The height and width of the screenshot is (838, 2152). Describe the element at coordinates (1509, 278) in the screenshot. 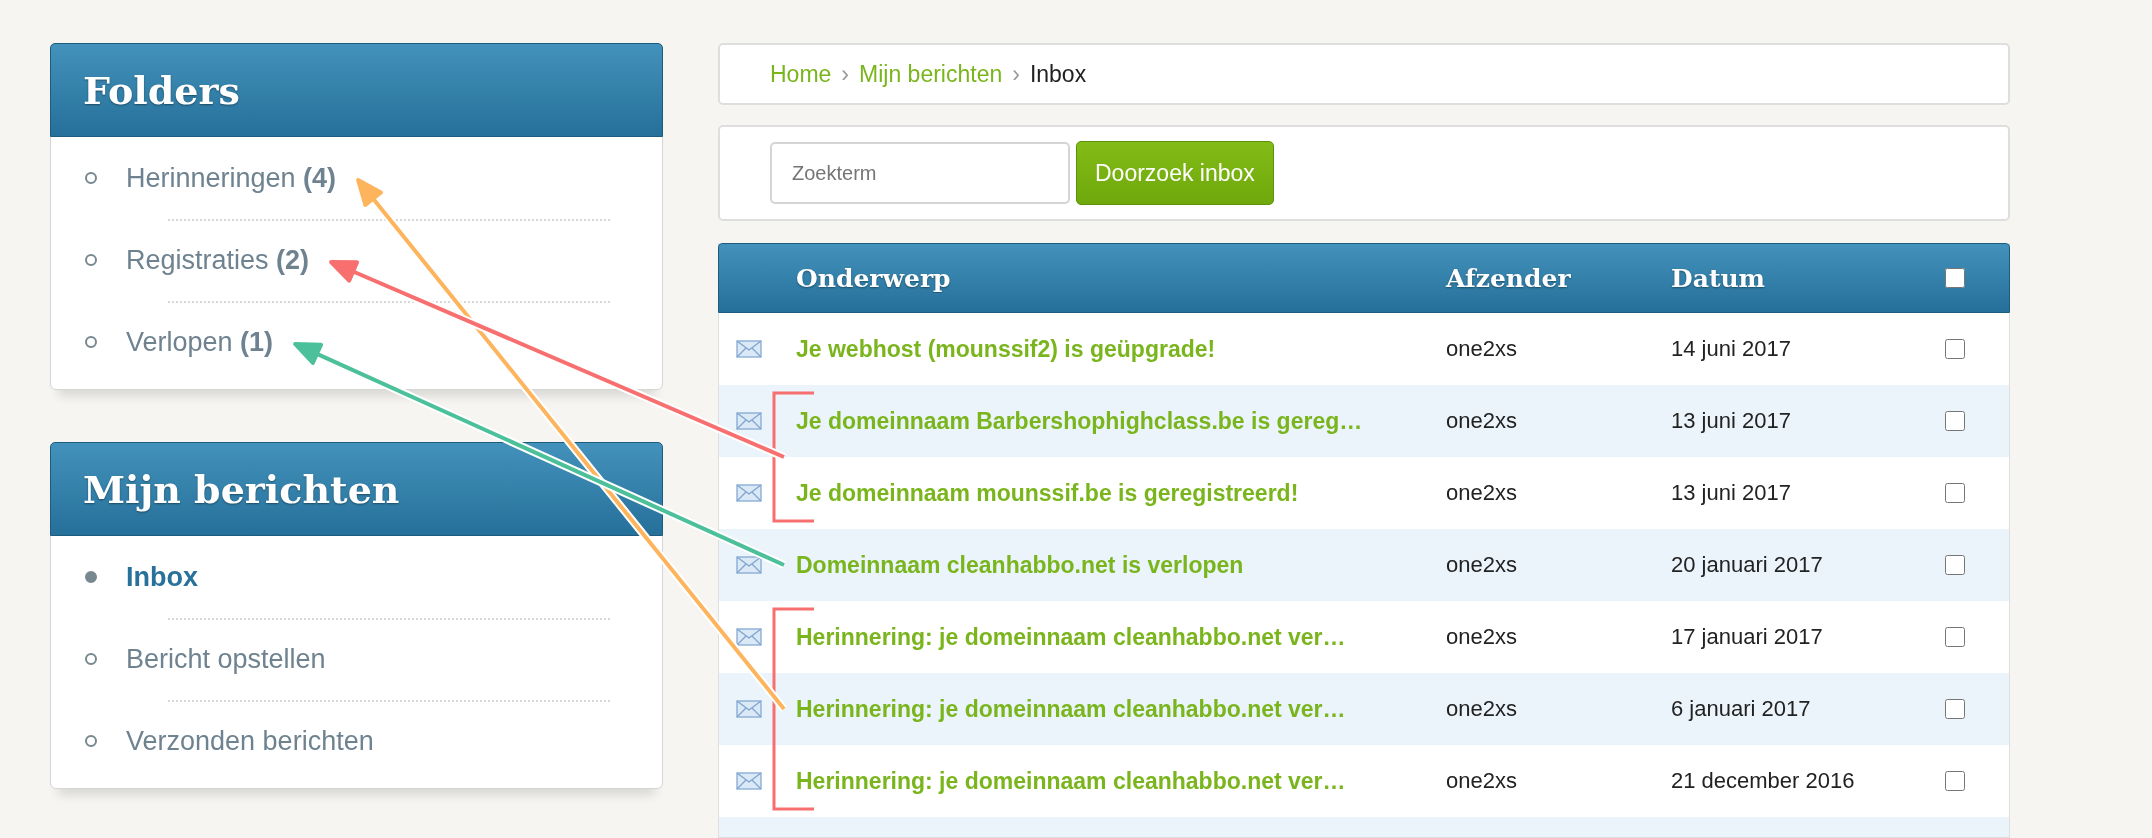

I see `column-header: Afzender` at that location.